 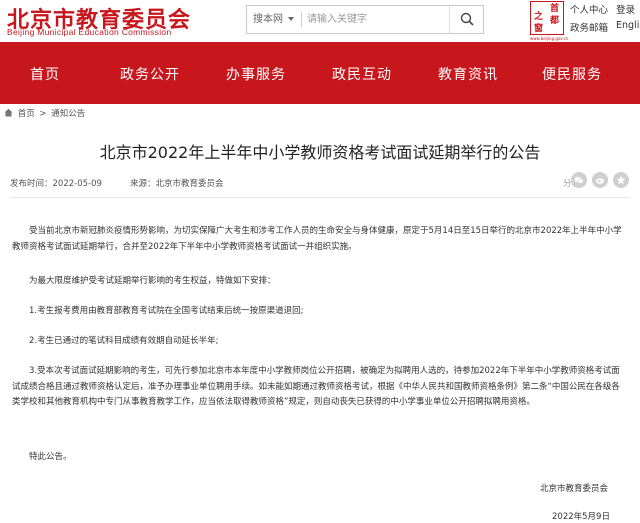 I want to click on search-scope-select: 搜本网, so click(x=274, y=19).